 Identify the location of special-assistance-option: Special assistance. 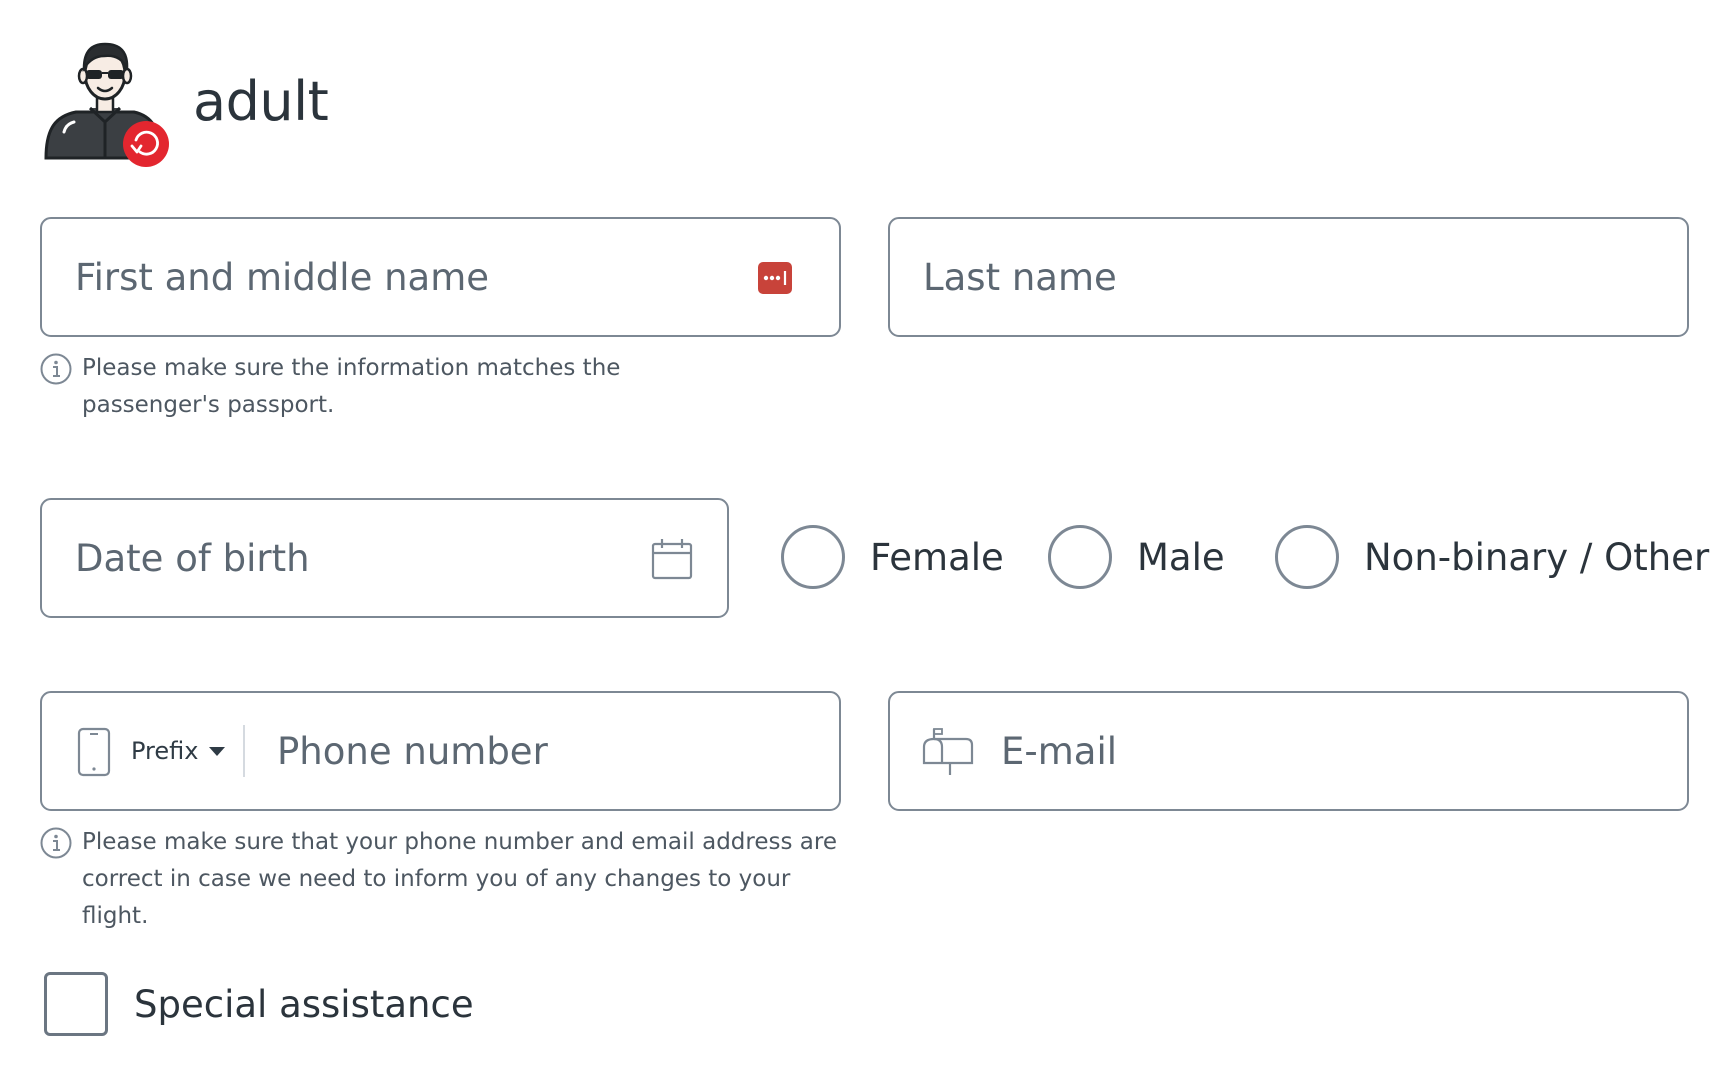
(259, 1004).